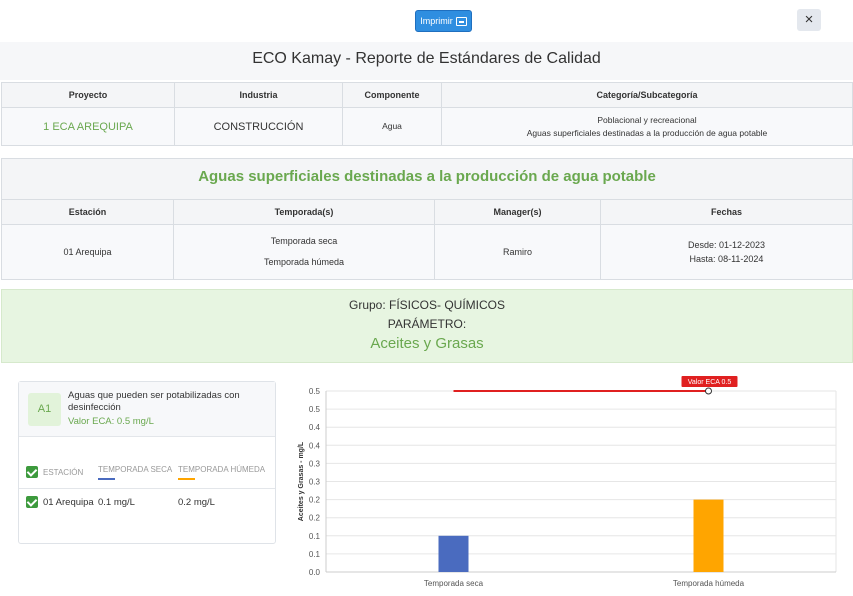  I want to click on season-wet: Temporada húmeda, so click(304, 262).